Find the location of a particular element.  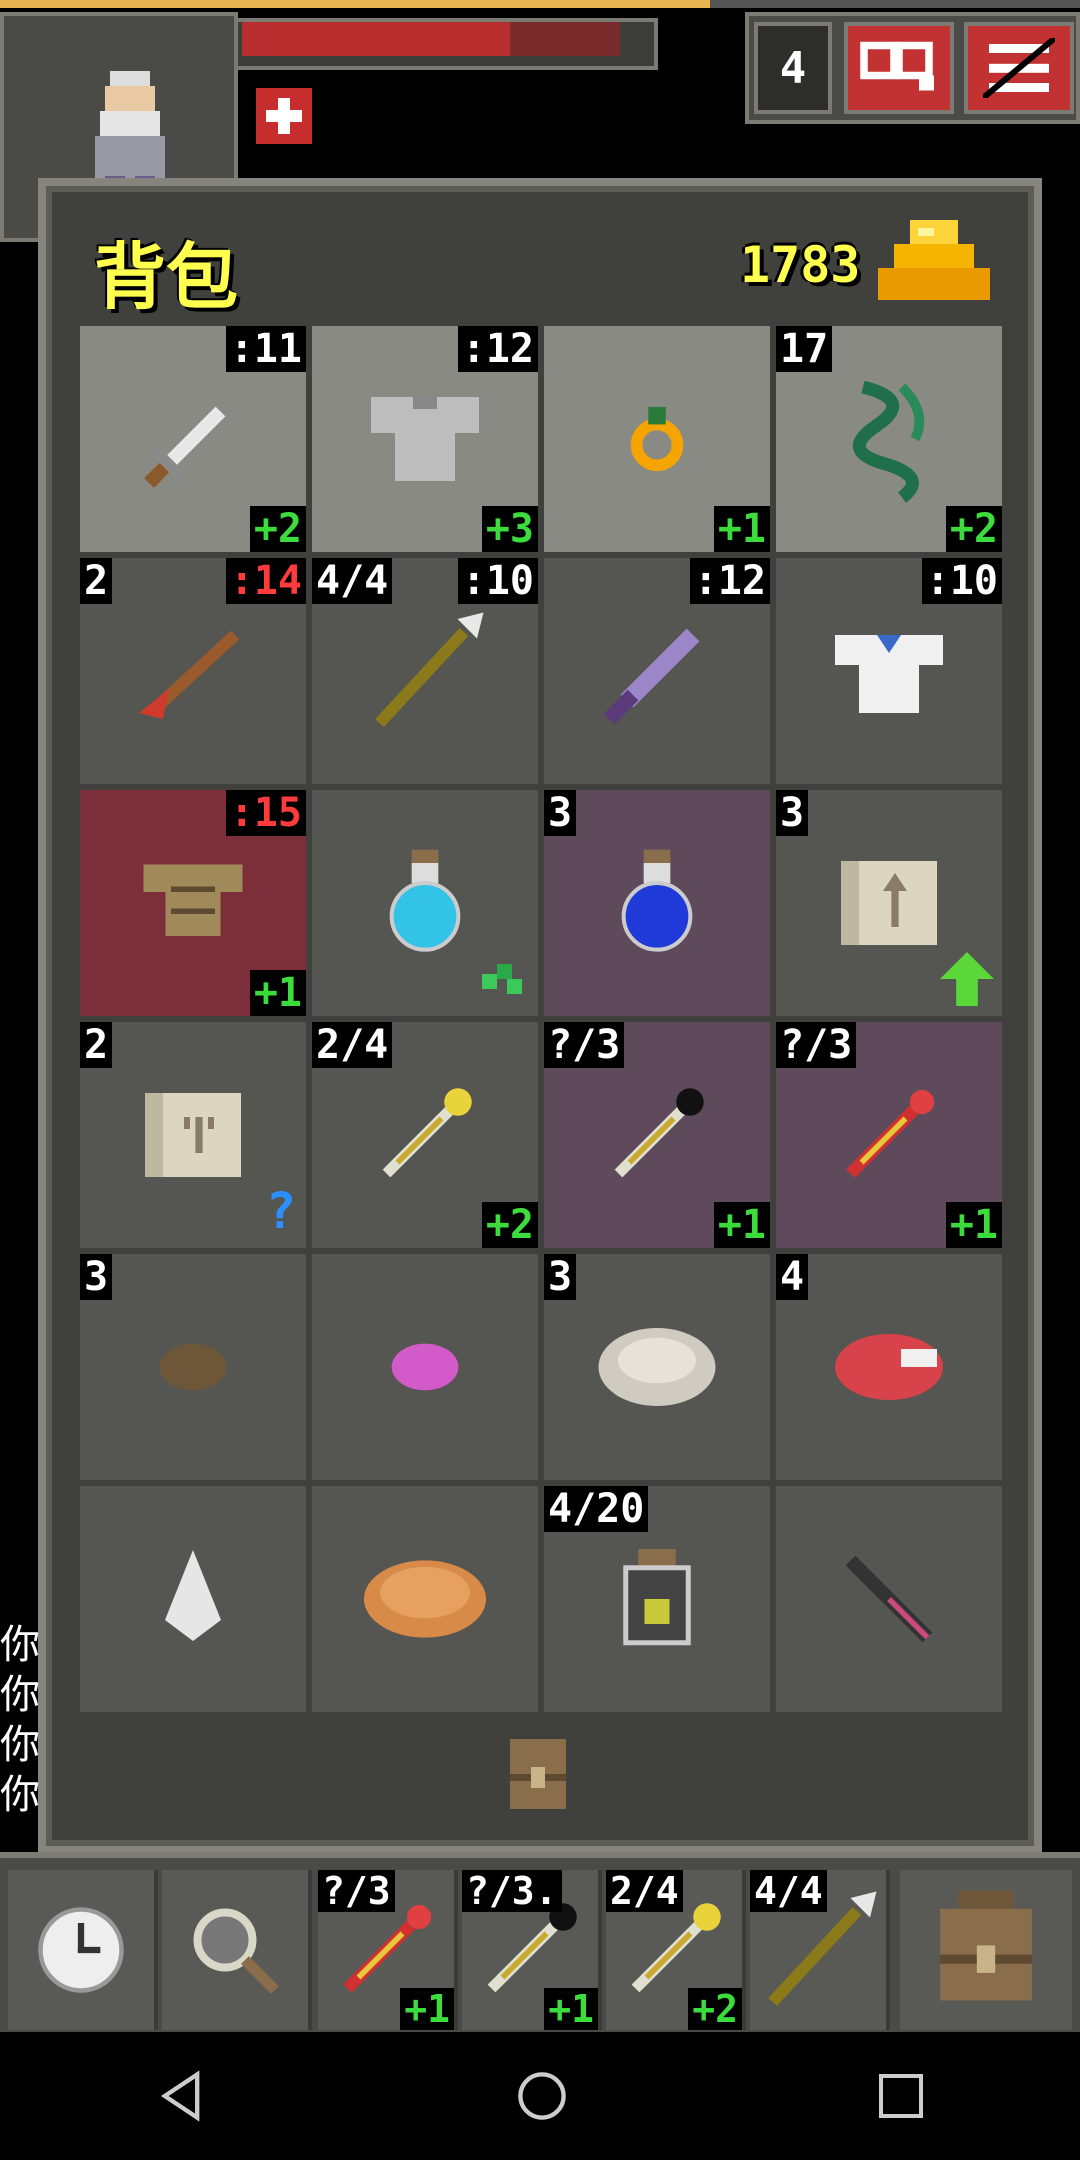

inventory-slot: 2? is located at coordinates (193, 1135).